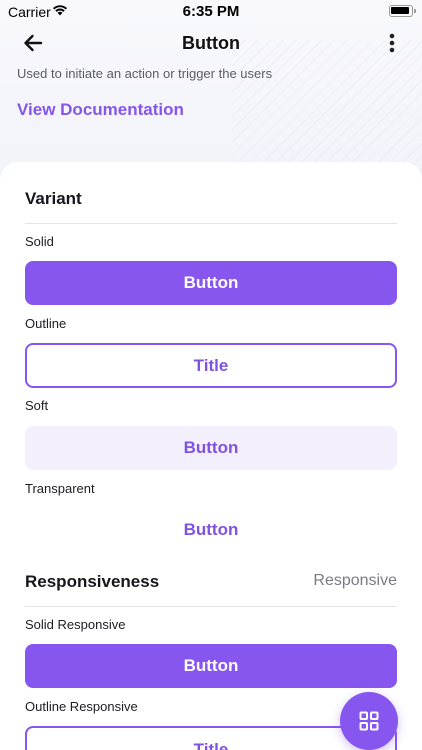 The height and width of the screenshot is (750, 422). I want to click on responsive-label: Responsive, so click(355, 580).